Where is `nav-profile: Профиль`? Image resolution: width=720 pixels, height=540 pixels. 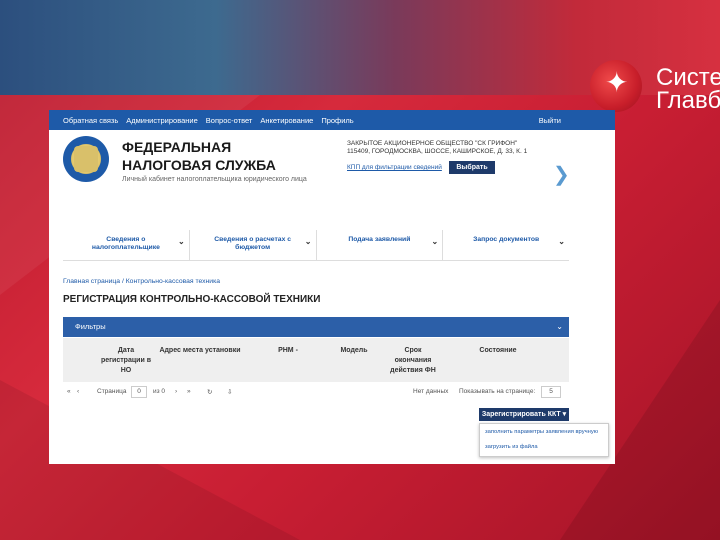
nav-profile: Профиль is located at coordinates (337, 120).